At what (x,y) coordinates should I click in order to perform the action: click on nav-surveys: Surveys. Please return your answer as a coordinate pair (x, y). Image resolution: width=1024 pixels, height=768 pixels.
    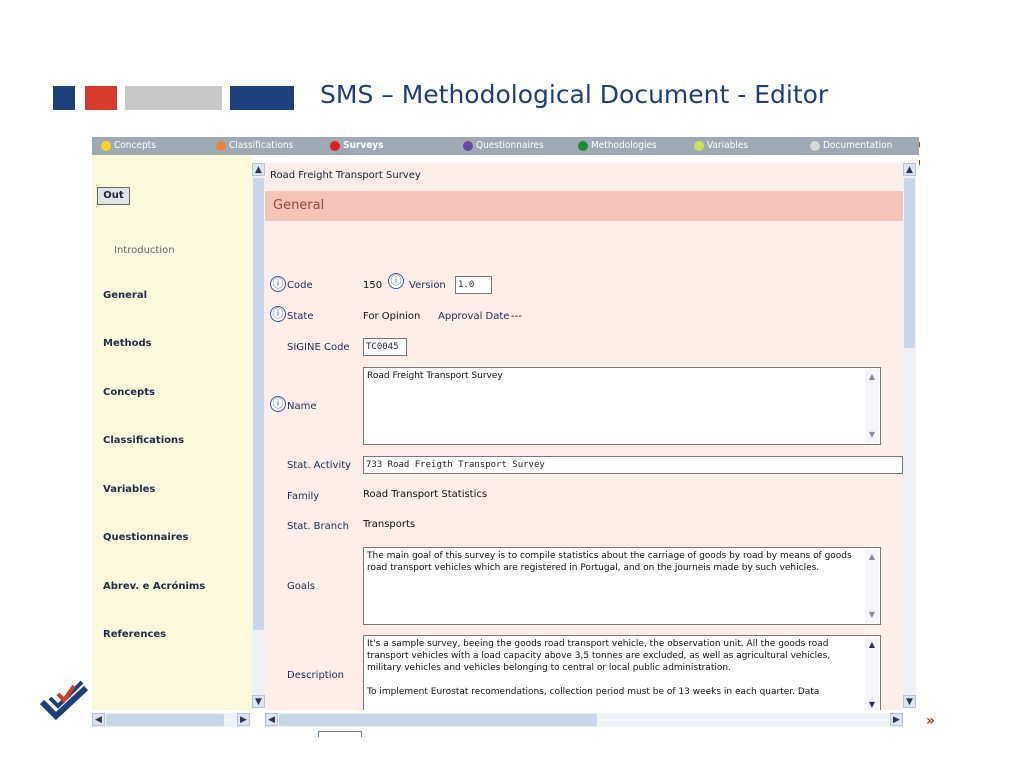
    Looking at the image, I should click on (357, 146).